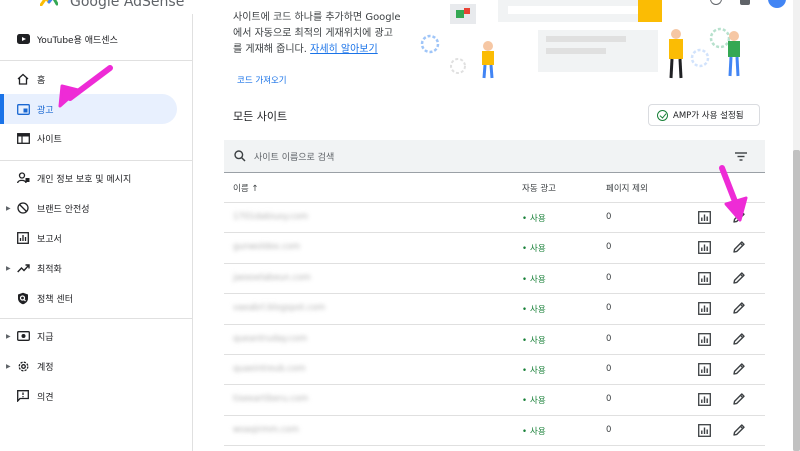 The height and width of the screenshot is (451, 800). What do you see at coordinates (270, 399) in the screenshot?
I see `site-name: tiseeartiberu.com` at bounding box center [270, 399].